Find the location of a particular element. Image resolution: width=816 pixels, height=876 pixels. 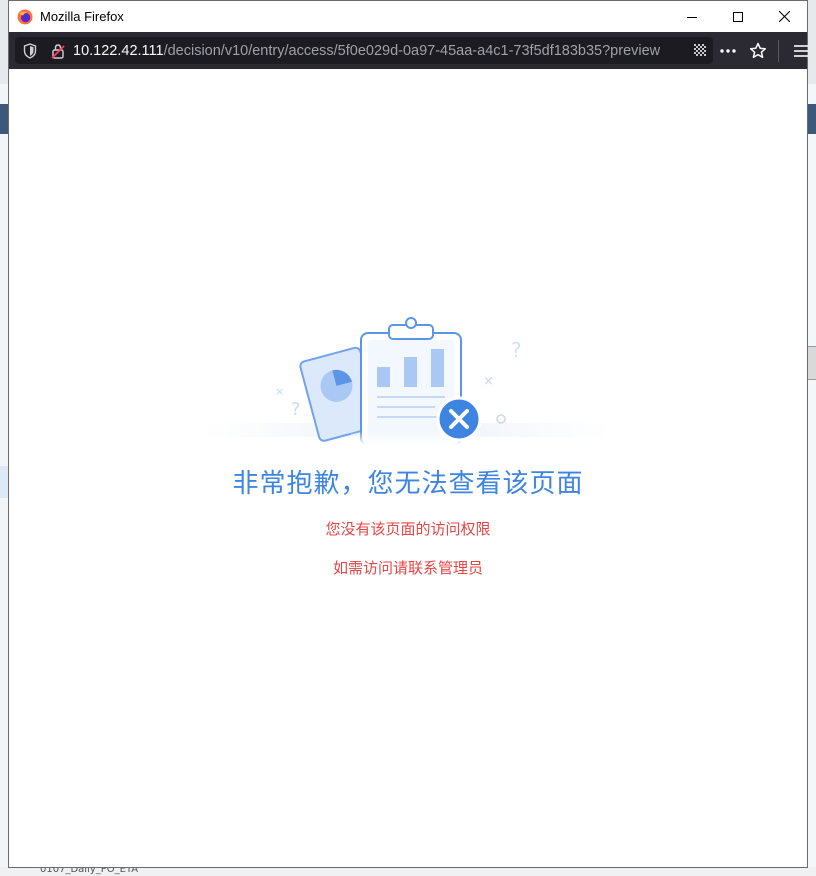

more-actions-button is located at coordinates (728, 51).